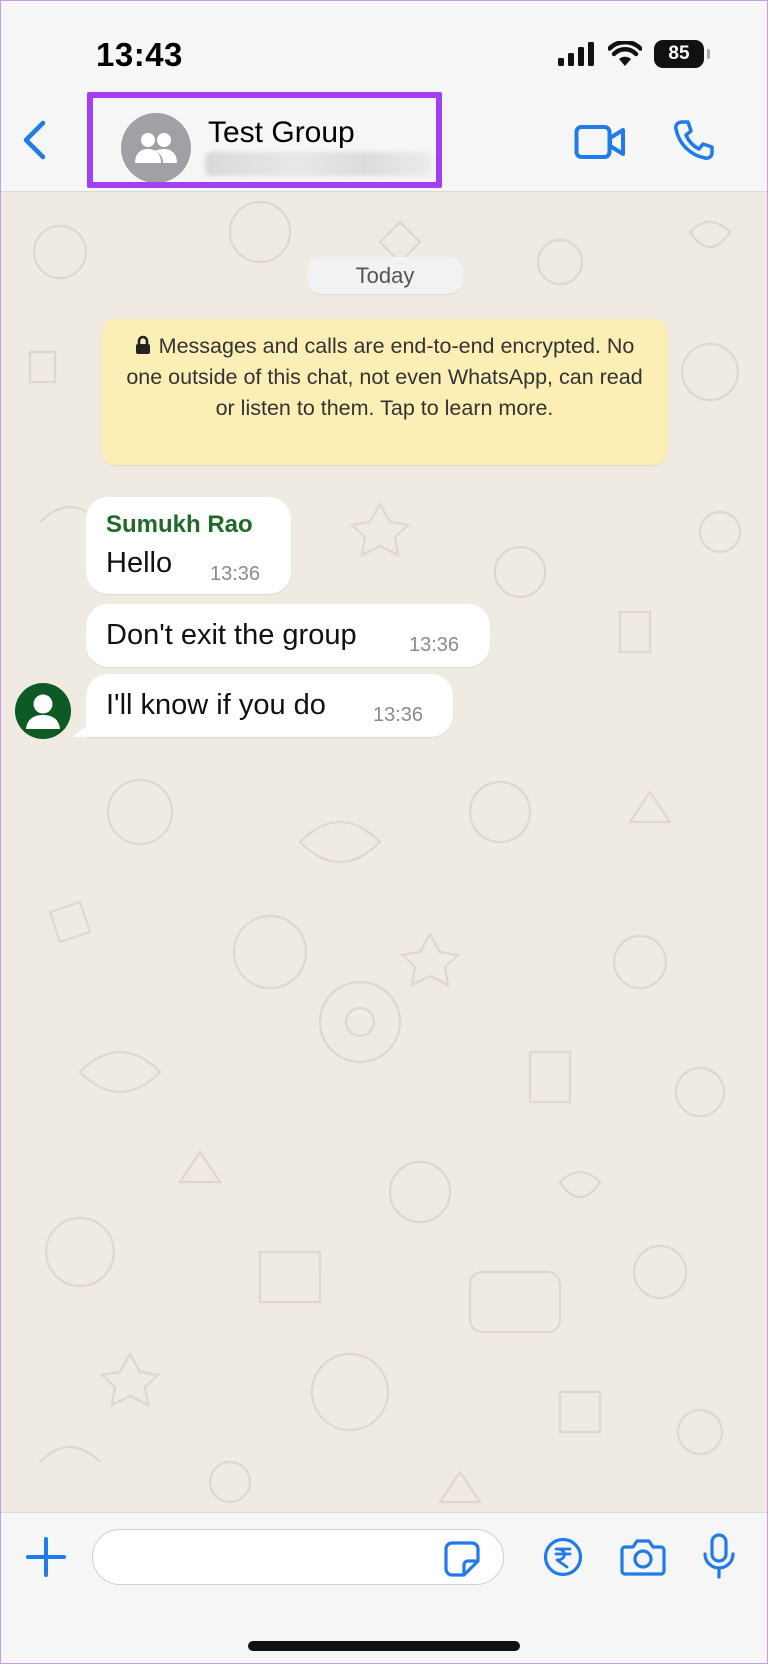 Image resolution: width=768 pixels, height=1664 pixels. I want to click on back-button, so click(34, 140).